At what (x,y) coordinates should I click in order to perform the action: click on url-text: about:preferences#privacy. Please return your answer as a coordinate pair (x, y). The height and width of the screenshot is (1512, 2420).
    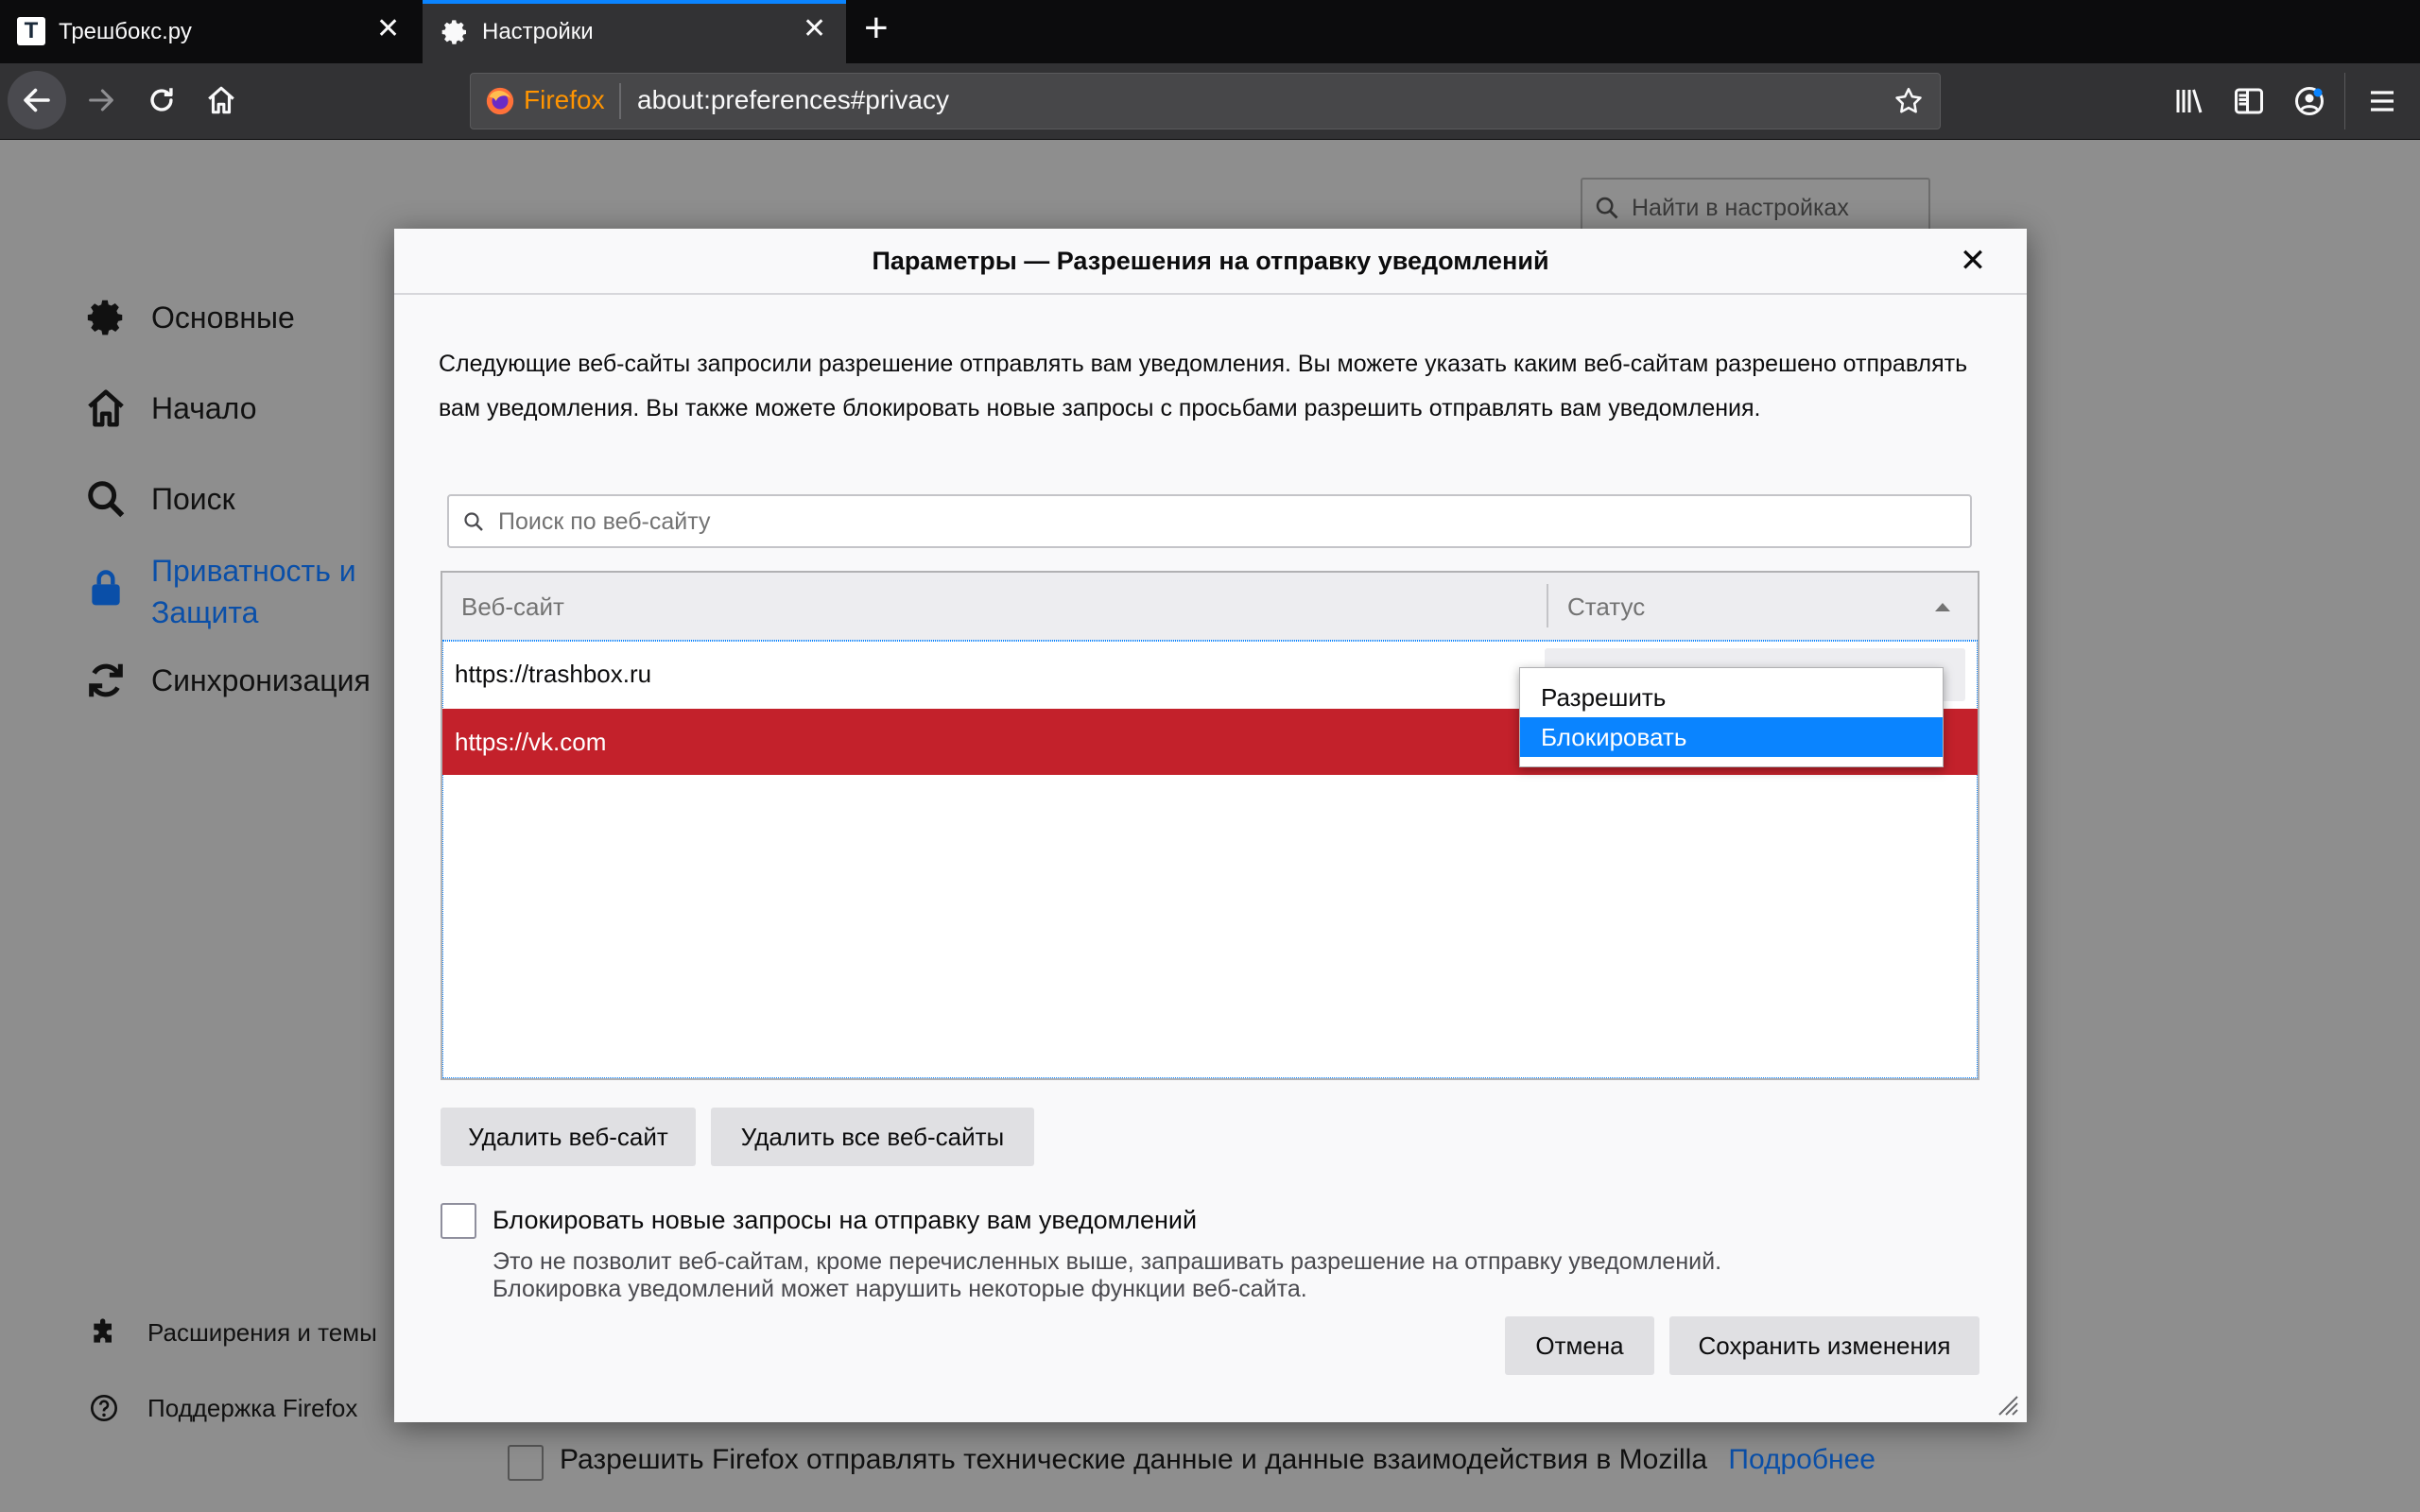
    Looking at the image, I should click on (793, 100).